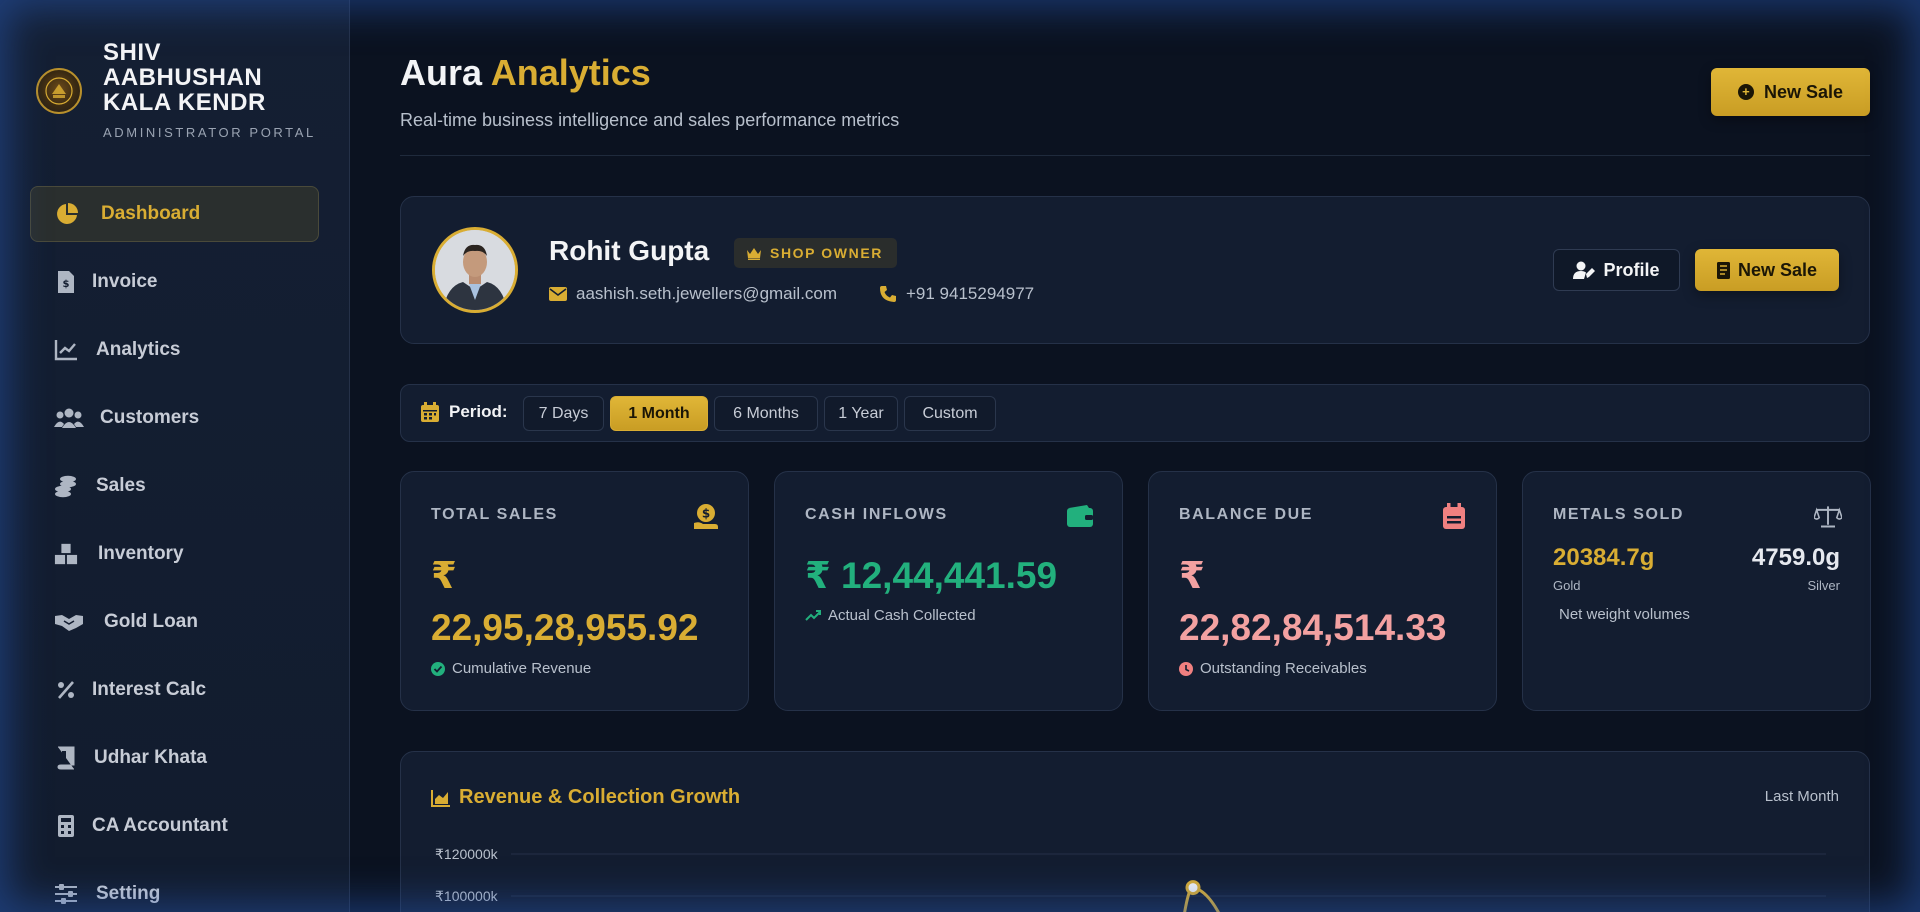 The image size is (1920, 912). Describe the element at coordinates (563, 413) in the screenshot. I see `period-option-7-days: 7 Days` at that location.